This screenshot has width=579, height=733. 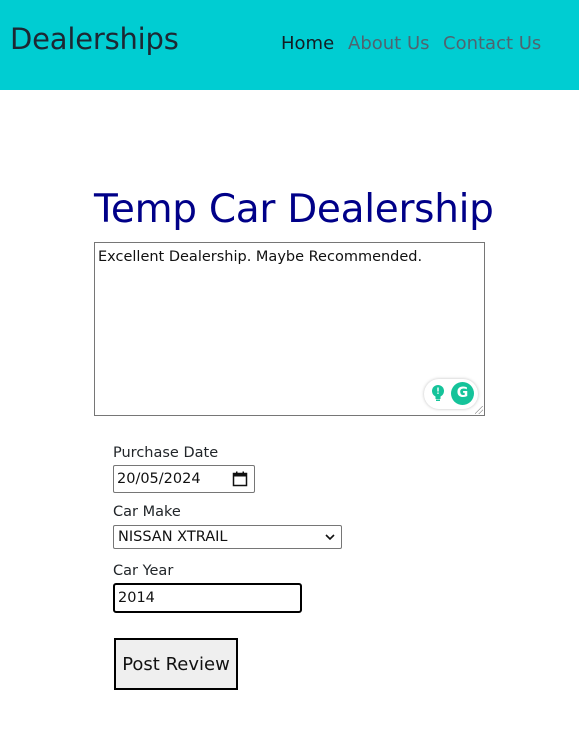 What do you see at coordinates (207, 598) in the screenshot?
I see `car-year-input: 2014` at bounding box center [207, 598].